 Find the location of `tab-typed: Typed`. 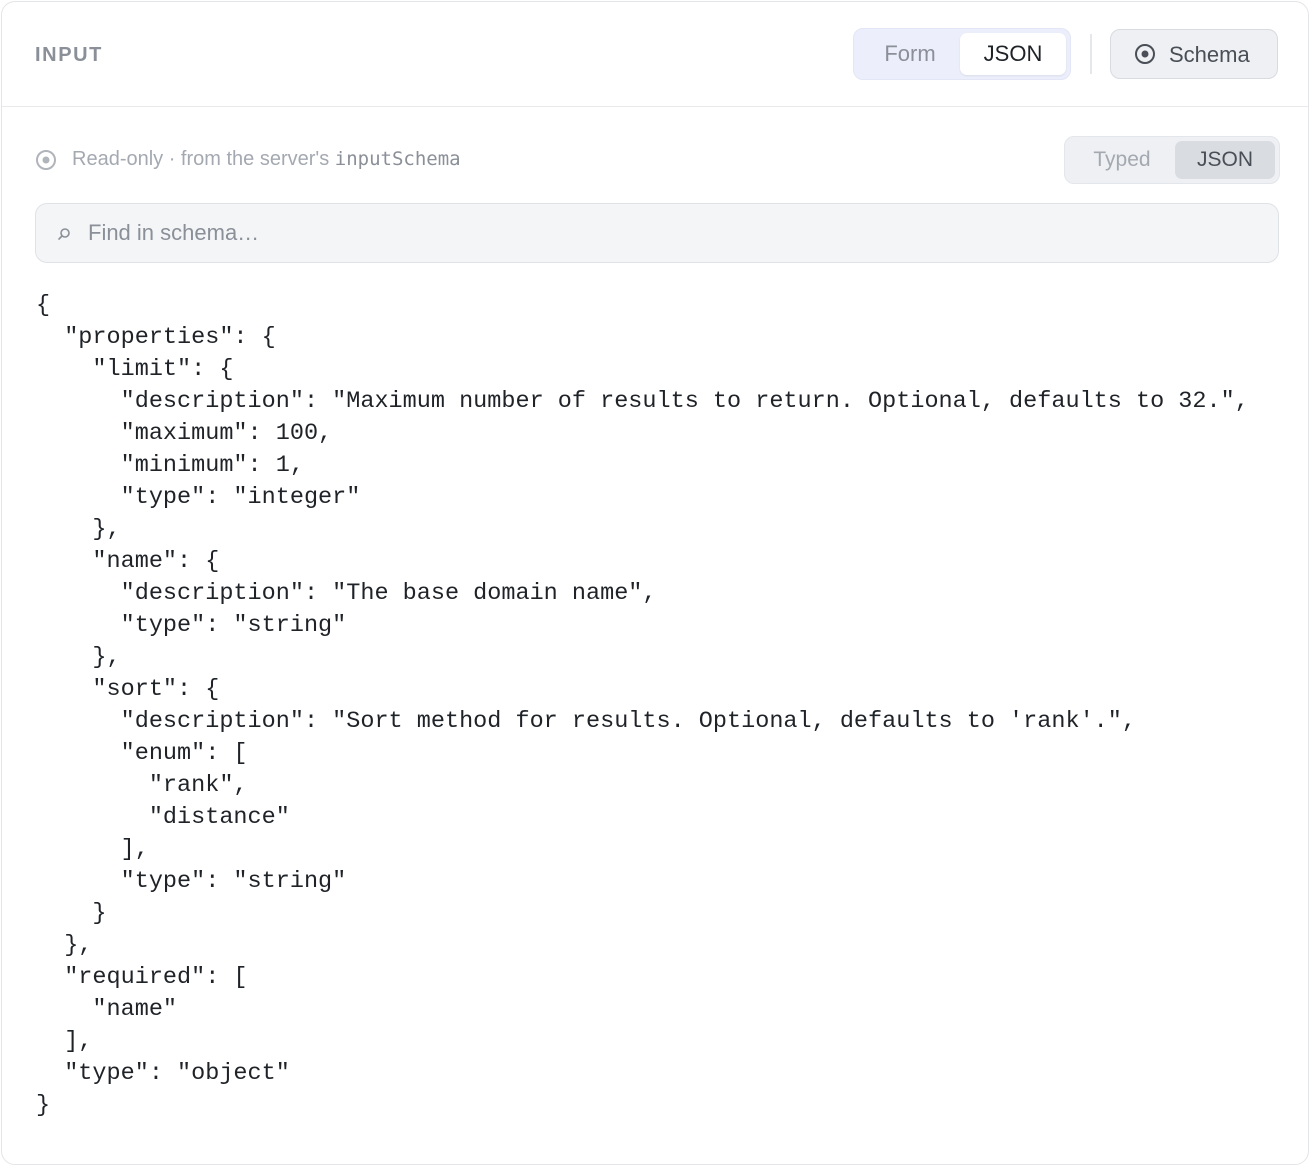

tab-typed: Typed is located at coordinates (1122, 160).